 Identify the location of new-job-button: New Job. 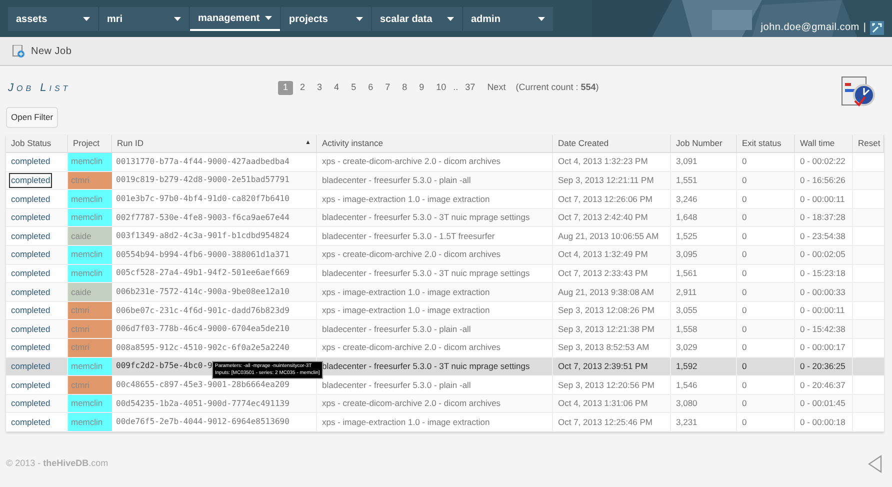
(42, 51).